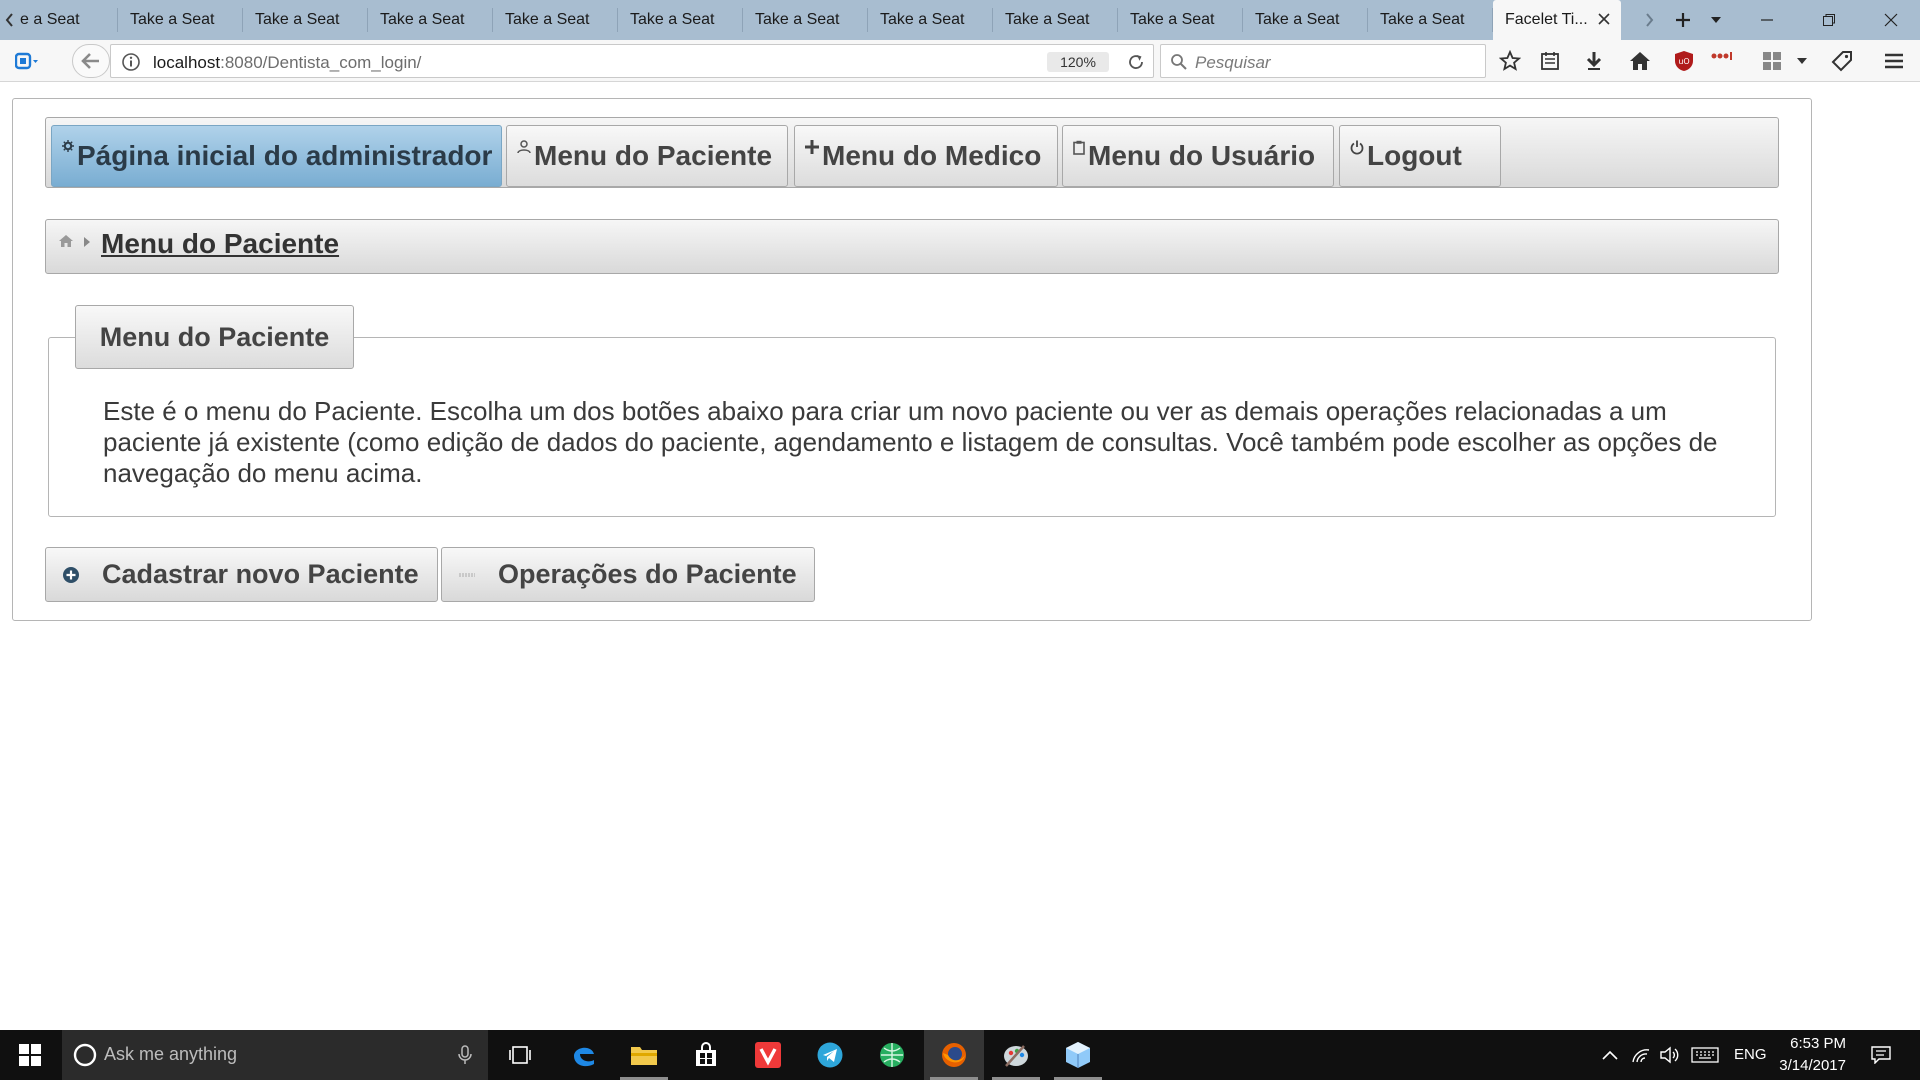 This screenshot has height=1080, width=1920. Describe the element at coordinates (50, 19) in the screenshot. I see `tab-title: e a Seat` at that location.